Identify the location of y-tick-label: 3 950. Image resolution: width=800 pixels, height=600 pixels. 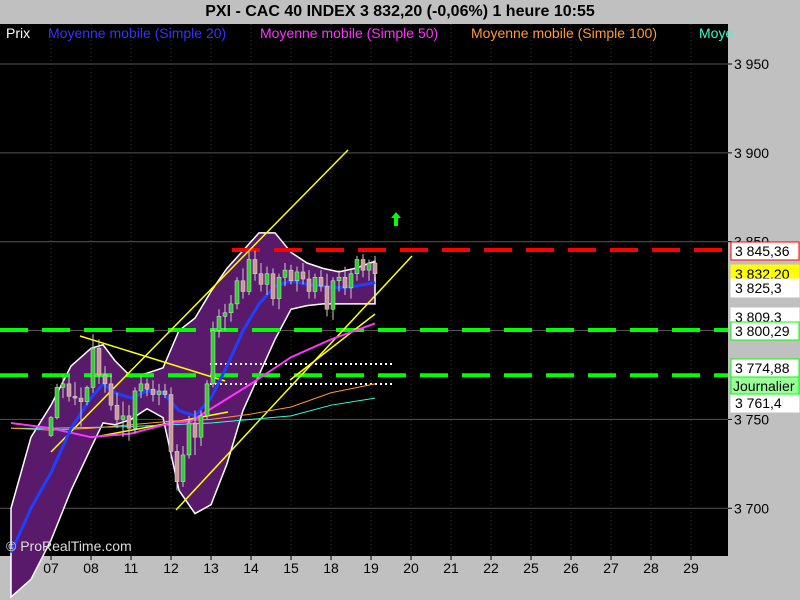
(751, 64).